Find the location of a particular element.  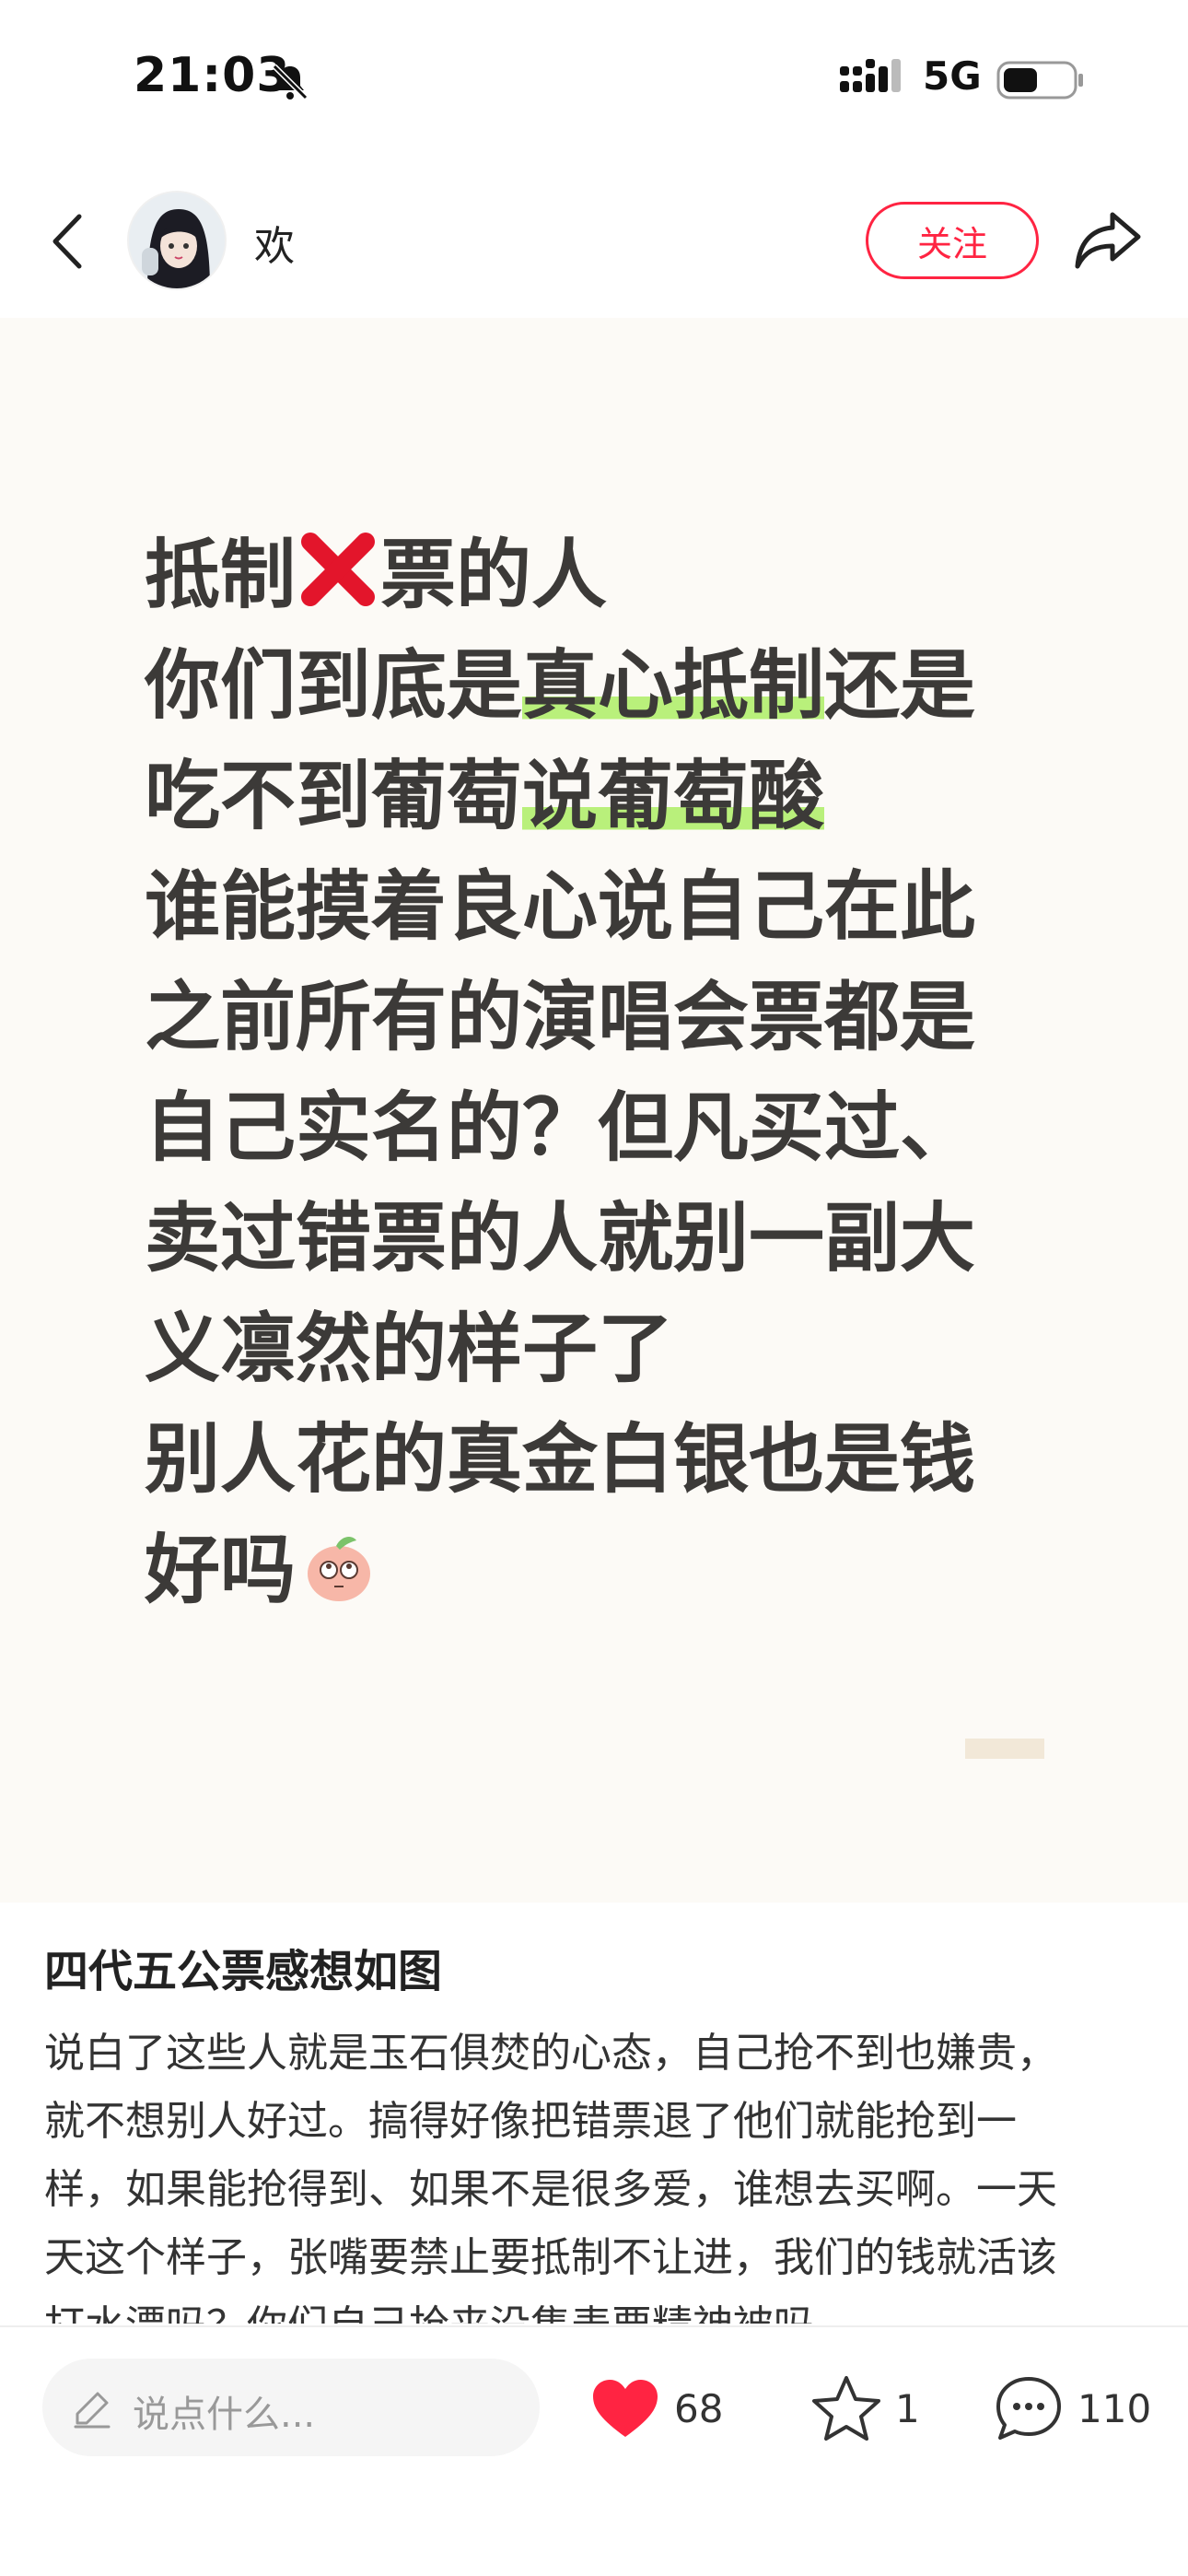

image-line: 你们到底是真心抵制还是 is located at coordinates (560, 686).